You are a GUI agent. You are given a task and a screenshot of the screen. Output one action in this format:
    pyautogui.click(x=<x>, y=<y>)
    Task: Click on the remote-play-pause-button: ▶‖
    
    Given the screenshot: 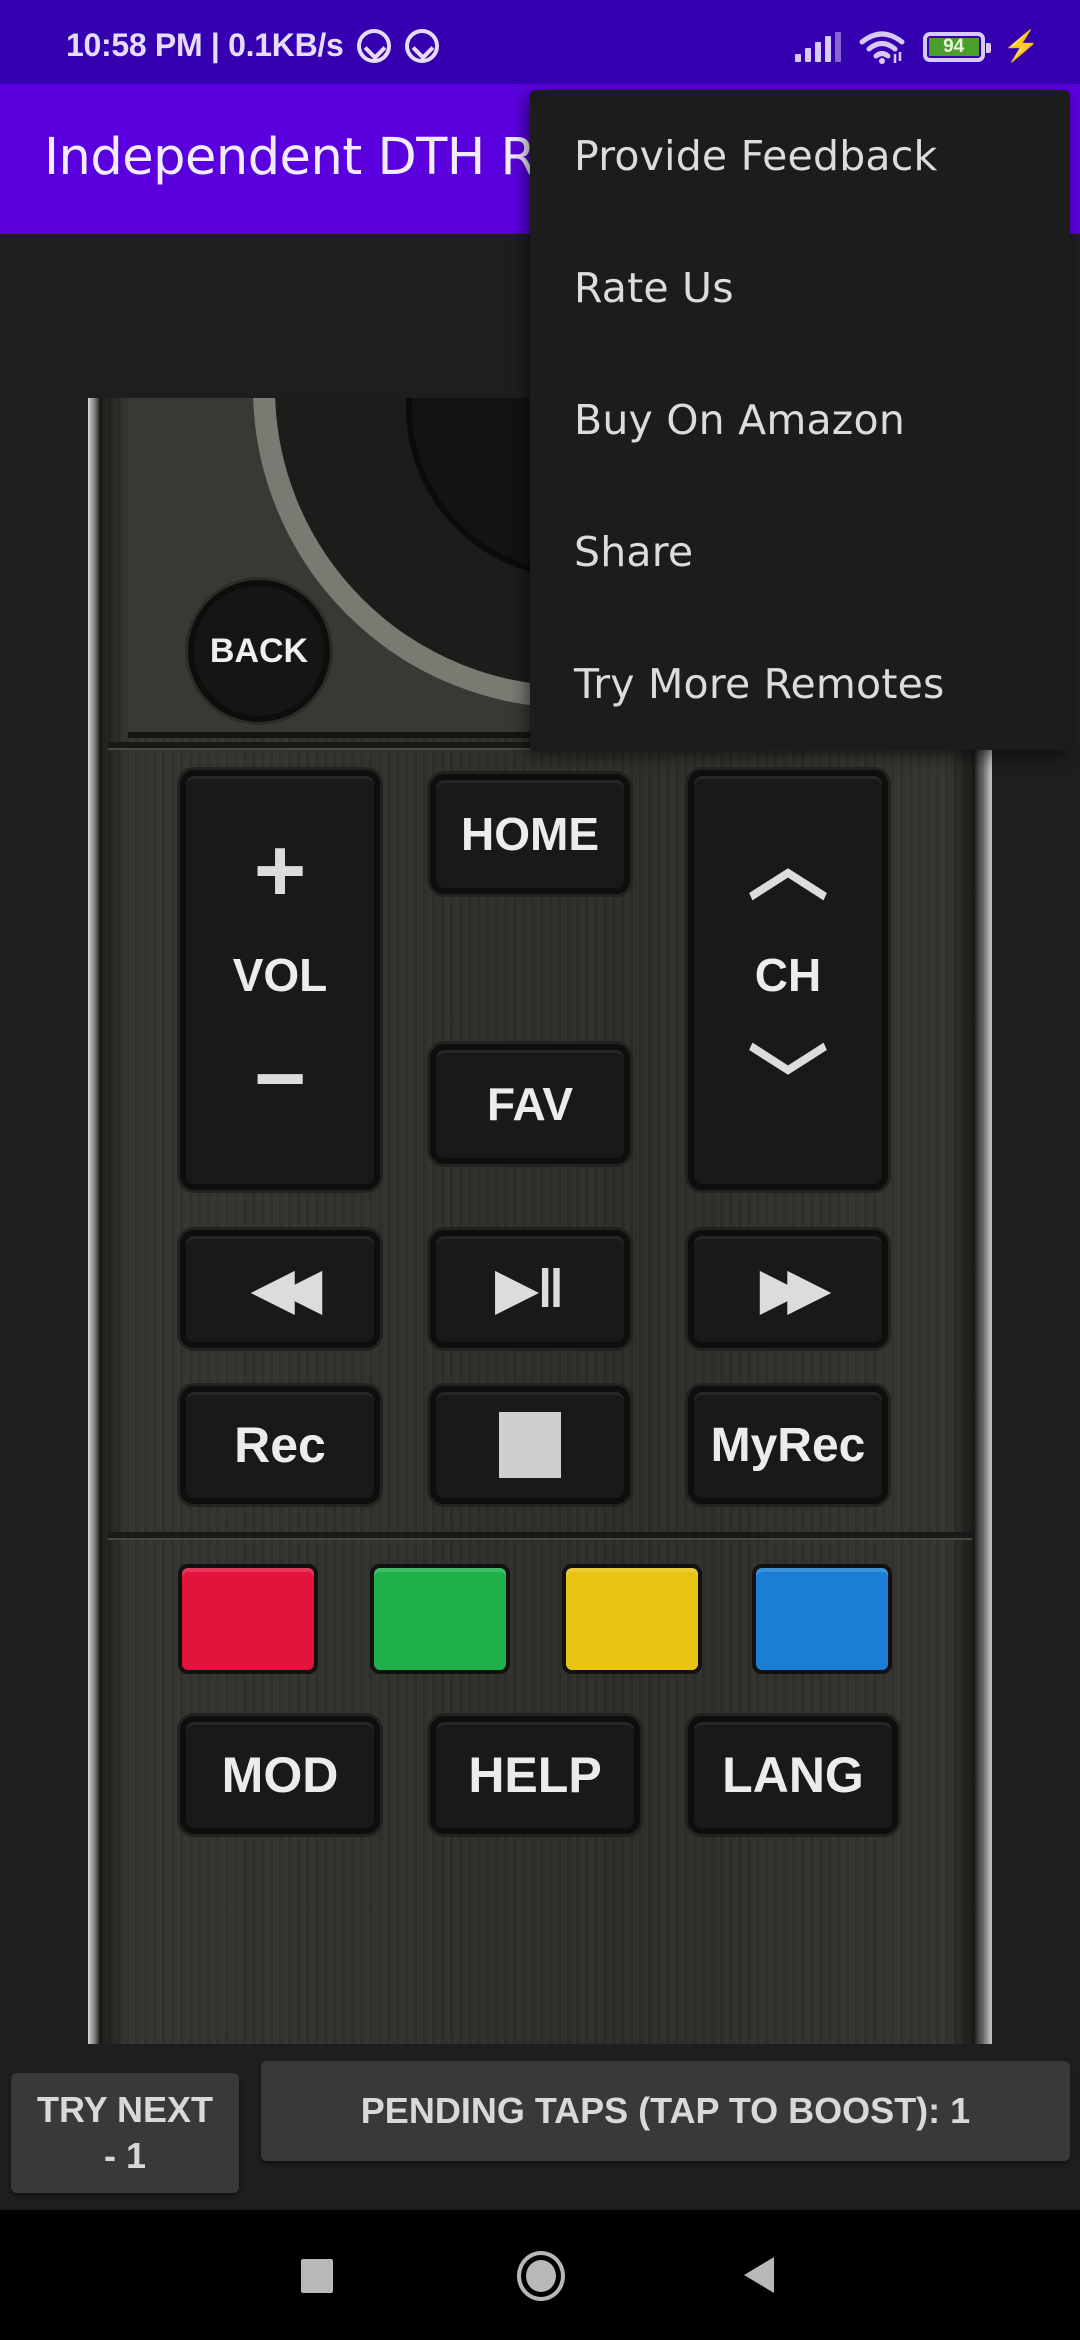 What is the action you would take?
    pyautogui.click(x=530, y=1289)
    